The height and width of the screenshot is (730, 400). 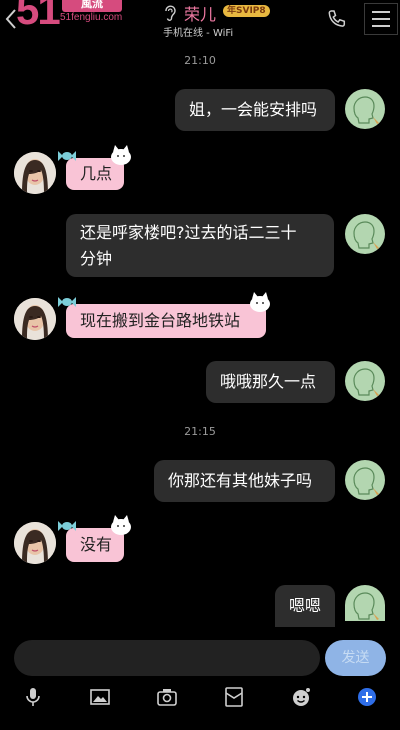 What do you see at coordinates (91, 17) in the screenshot?
I see `logo-site-url: 51fengliu.com` at bounding box center [91, 17].